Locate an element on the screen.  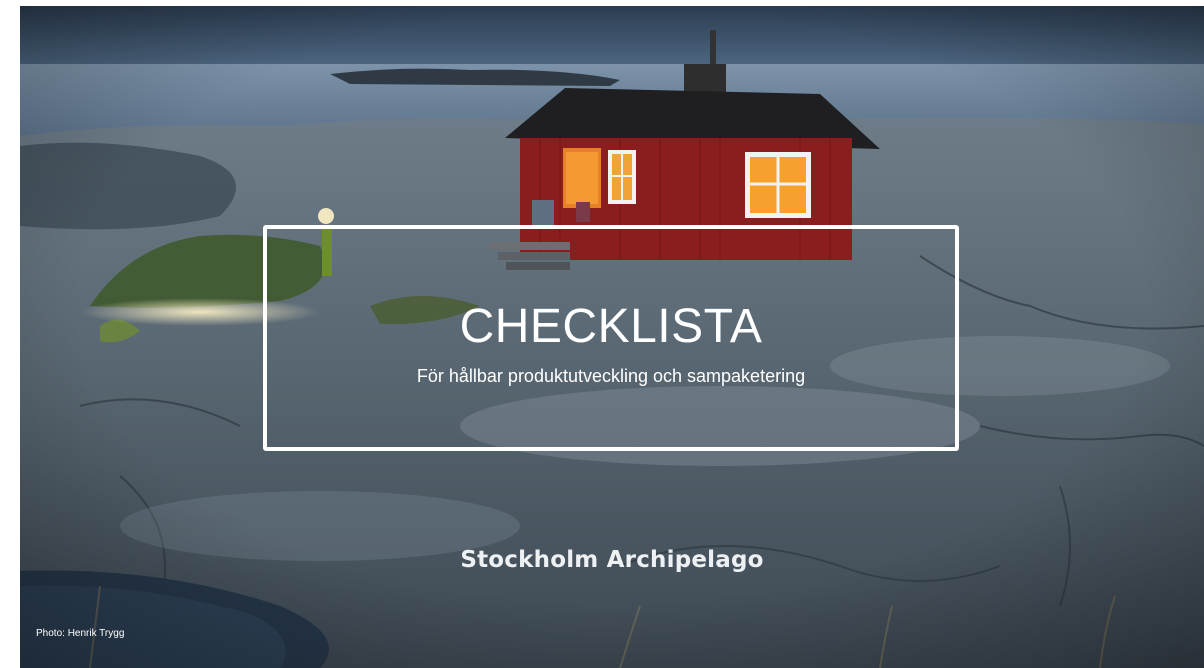
photo-credit: Photo: Henrik Trygg is located at coordinates (80, 633).